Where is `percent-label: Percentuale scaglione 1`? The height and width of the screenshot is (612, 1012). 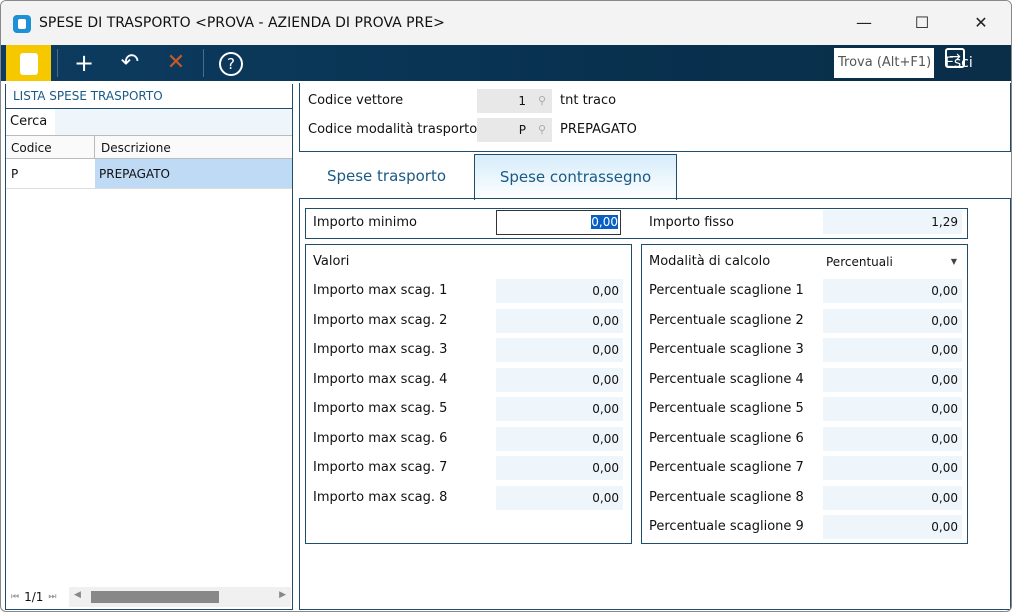 percent-label: Percentuale scaglione 1 is located at coordinates (726, 290).